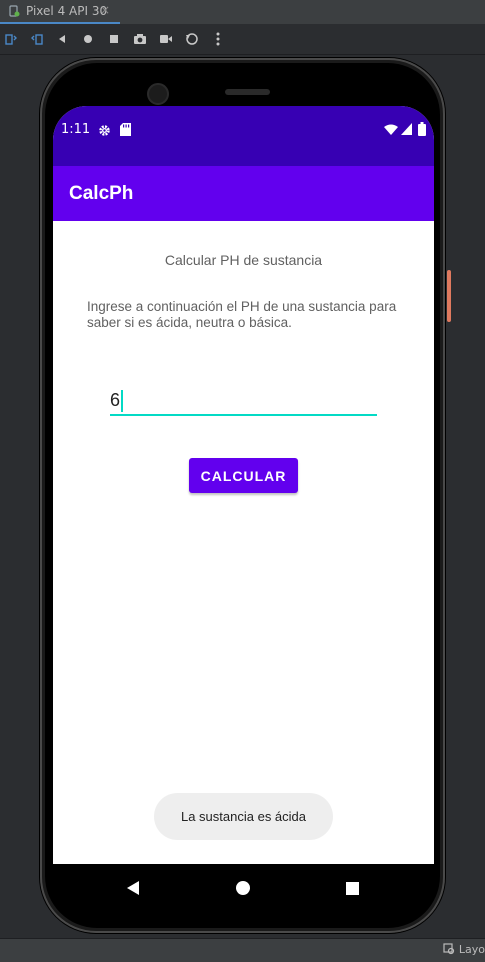 Image resolution: width=485 pixels, height=962 pixels. Describe the element at coordinates (133, 888) in the screenshot. I see `nav-back-icon` at that location.